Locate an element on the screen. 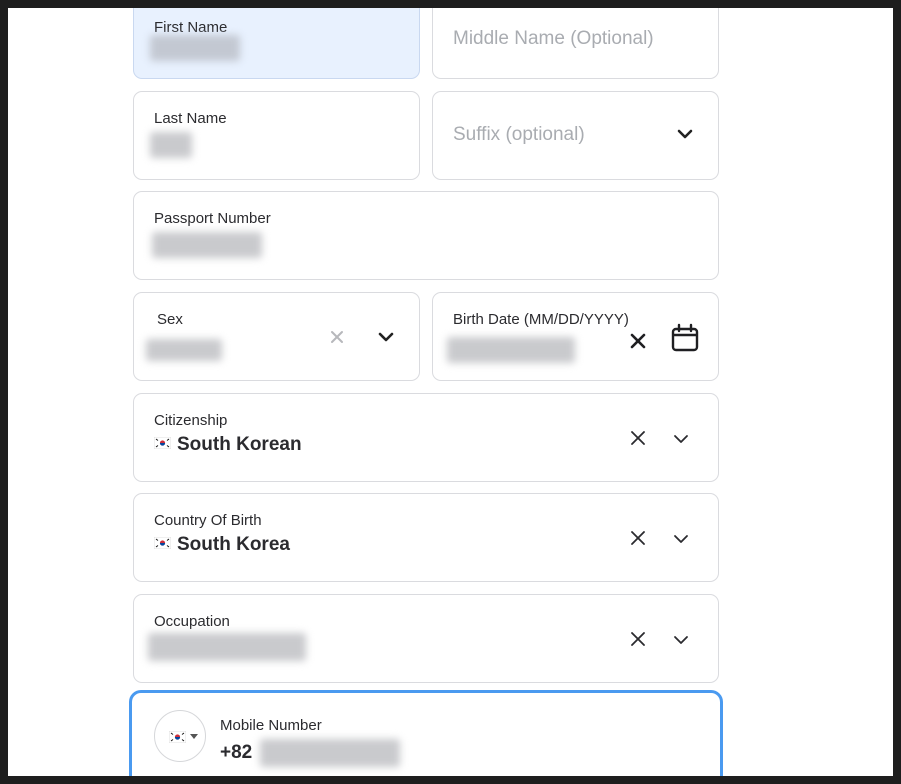 Image resolution: width=901 pixels, height=784 pixels. passport-number-value-redacted is located at coordinates (207, 245).